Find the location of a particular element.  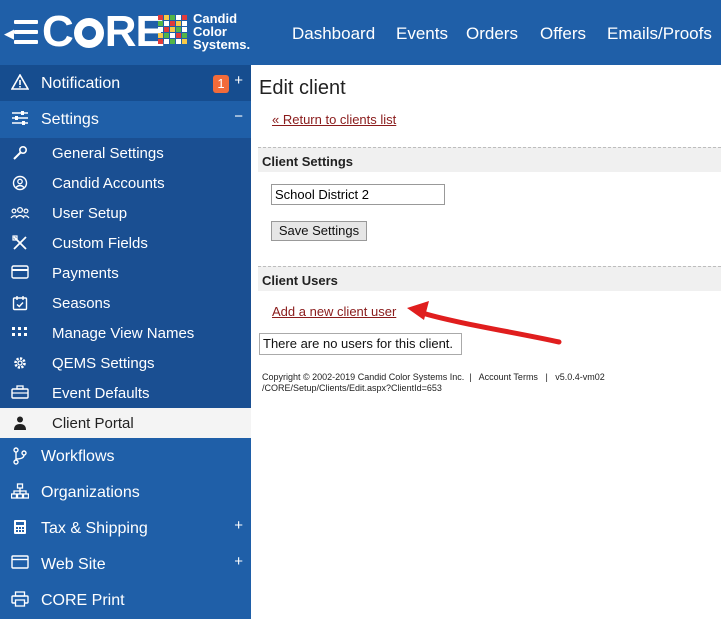

wrench-icon is located at coordinates (20, 153).